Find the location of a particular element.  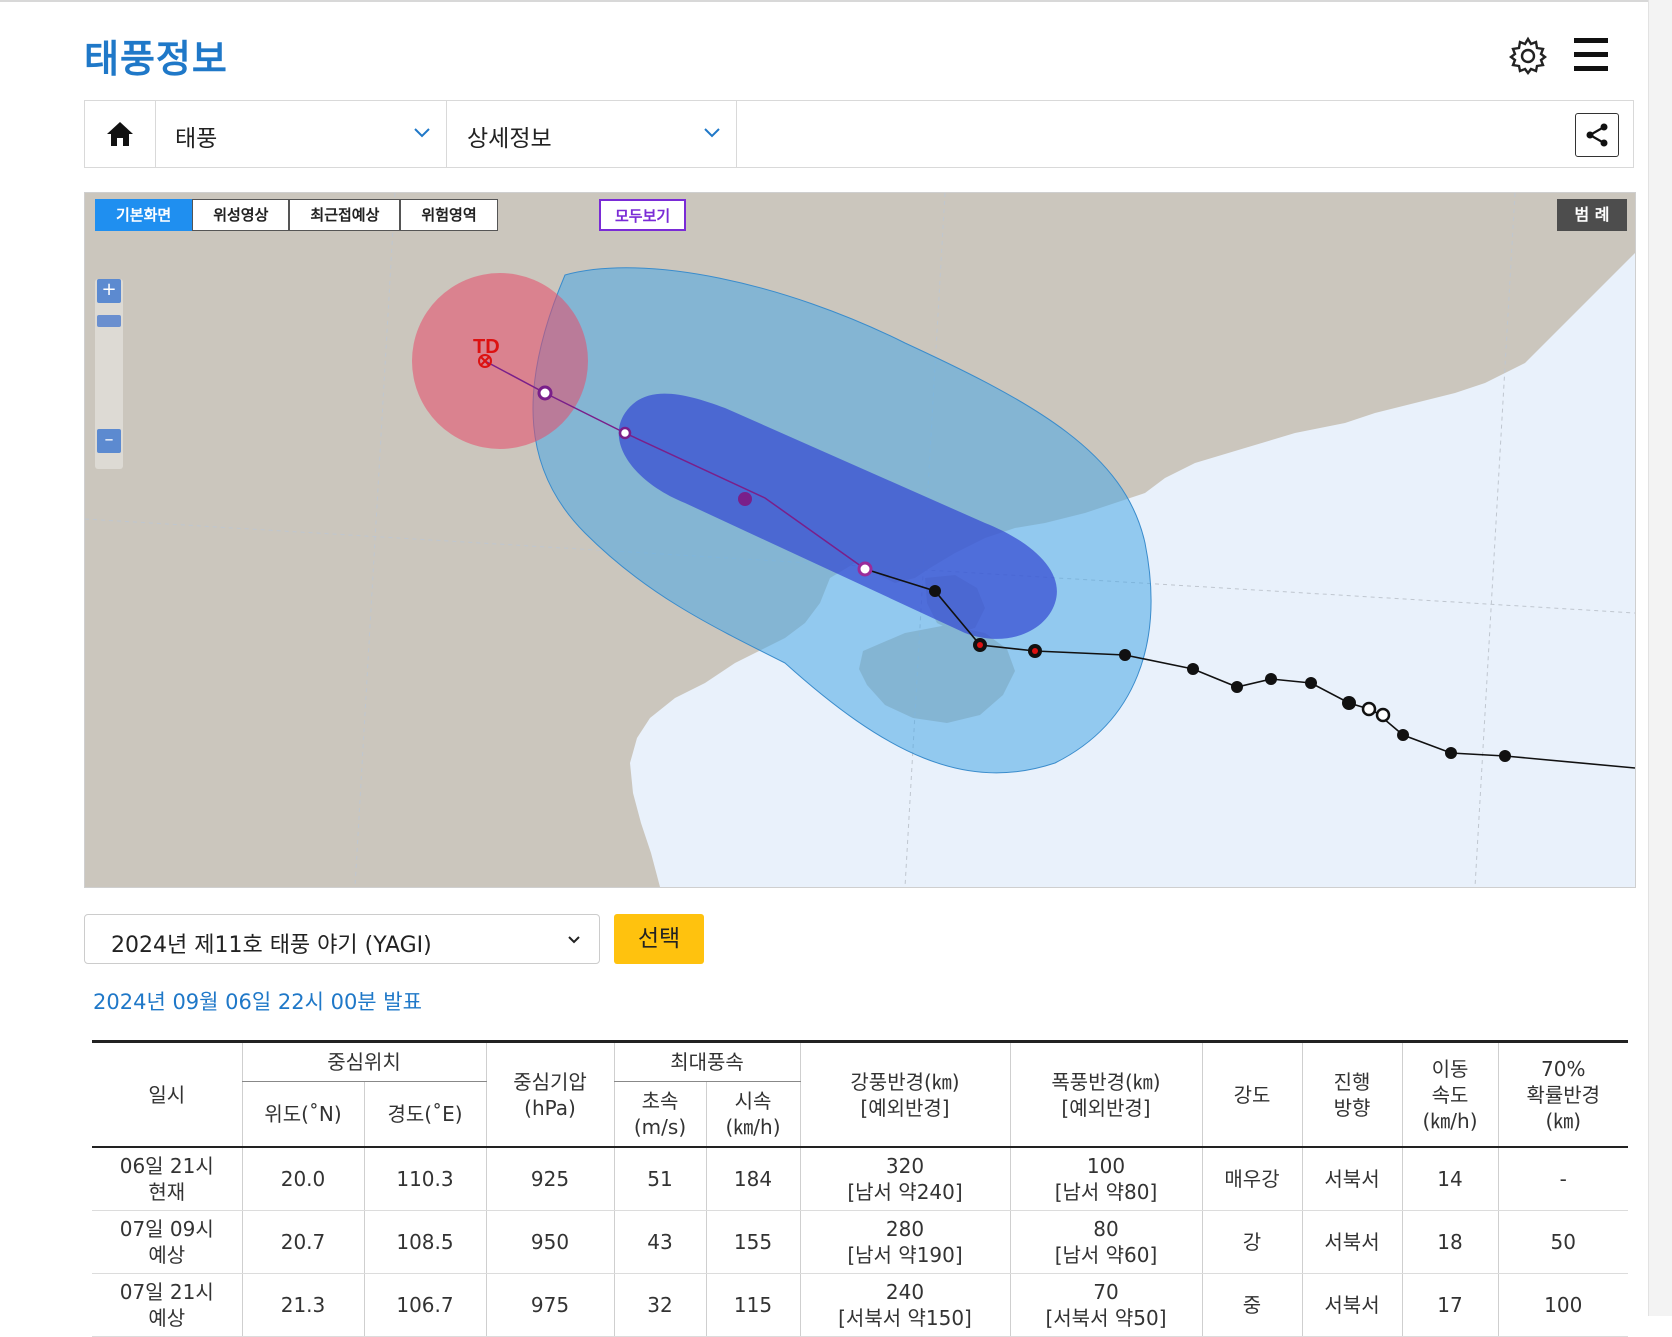

cell-intensity: 매우강 is located at coordinates (1251, 1179).